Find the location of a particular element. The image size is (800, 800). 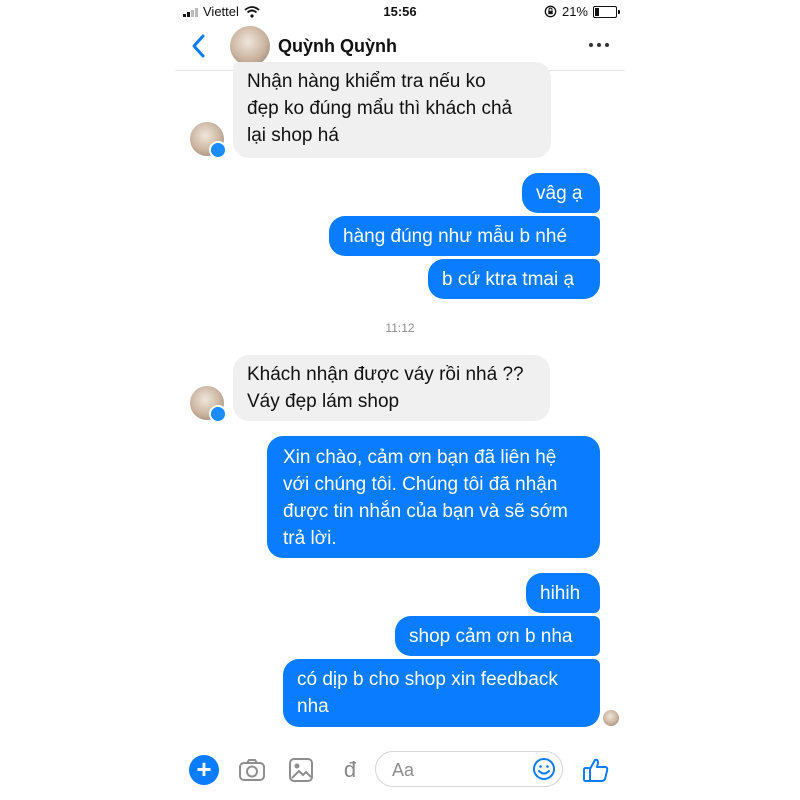

message-line: lại shop há is located at coordinates (293, 135).